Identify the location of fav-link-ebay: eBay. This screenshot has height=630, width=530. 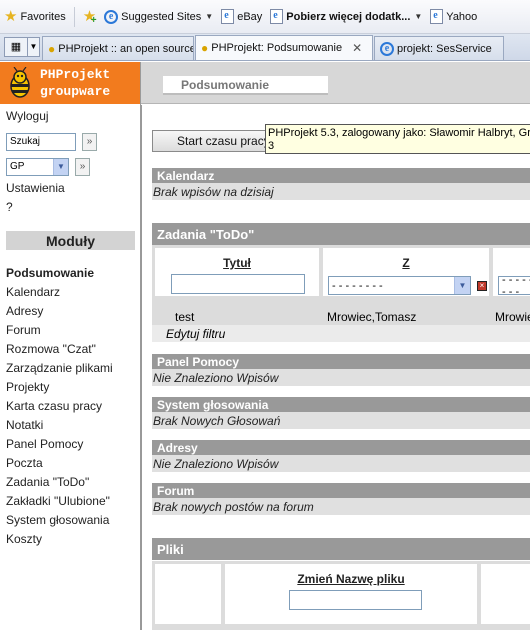
(241, 17).